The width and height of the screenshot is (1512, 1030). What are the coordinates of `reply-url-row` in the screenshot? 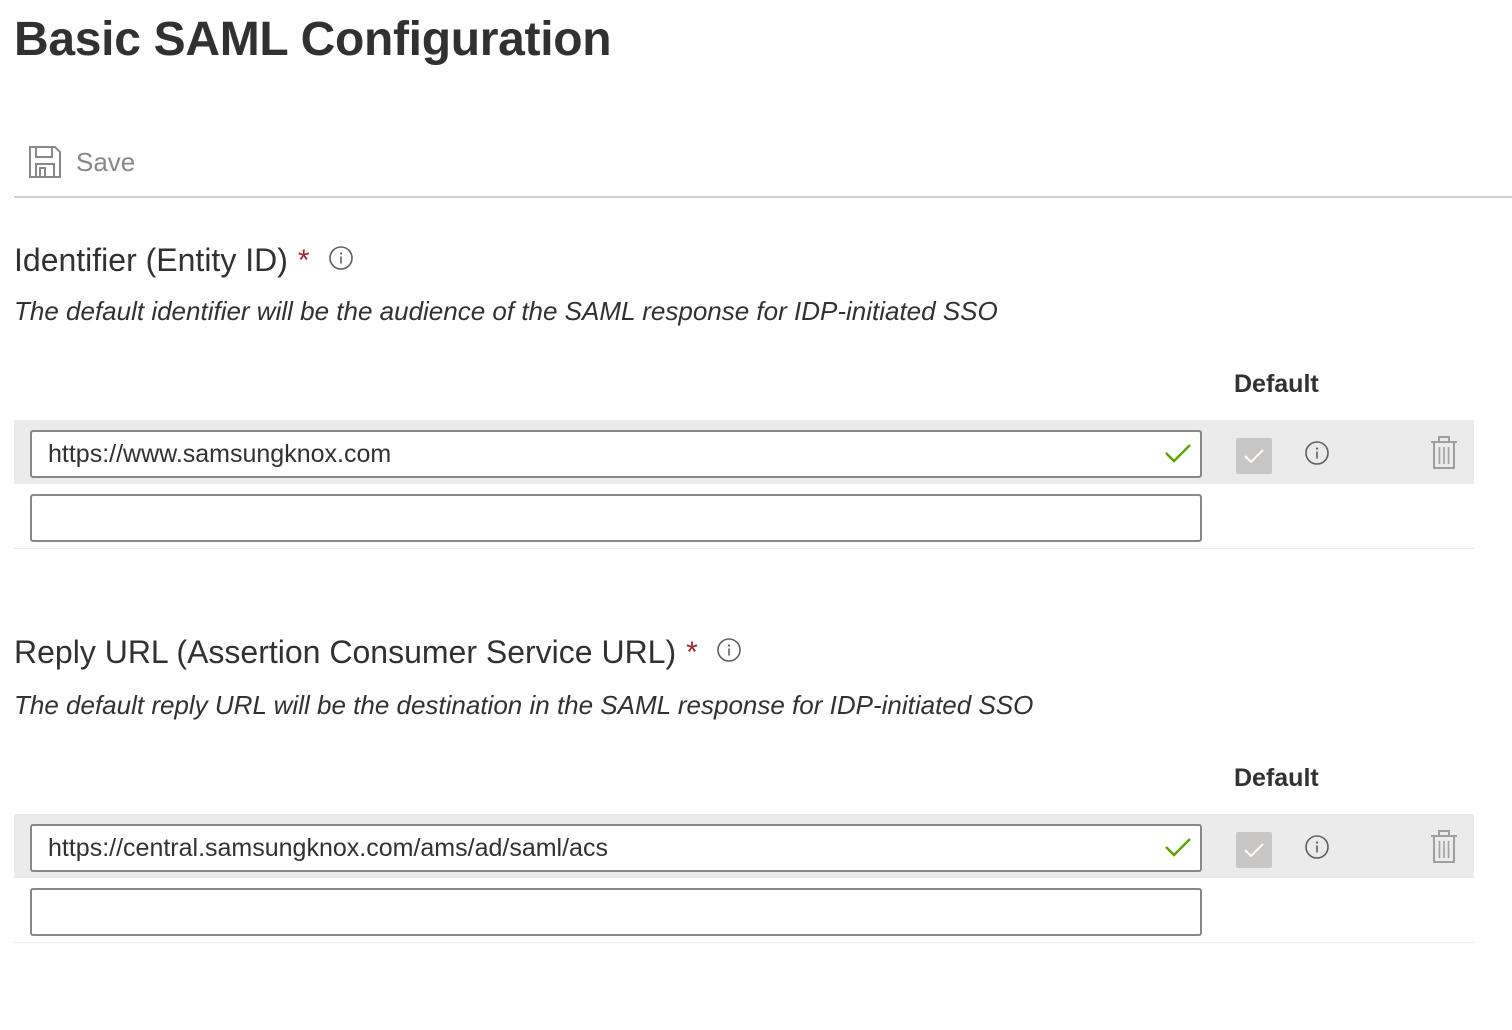 It's located at (744, 846).